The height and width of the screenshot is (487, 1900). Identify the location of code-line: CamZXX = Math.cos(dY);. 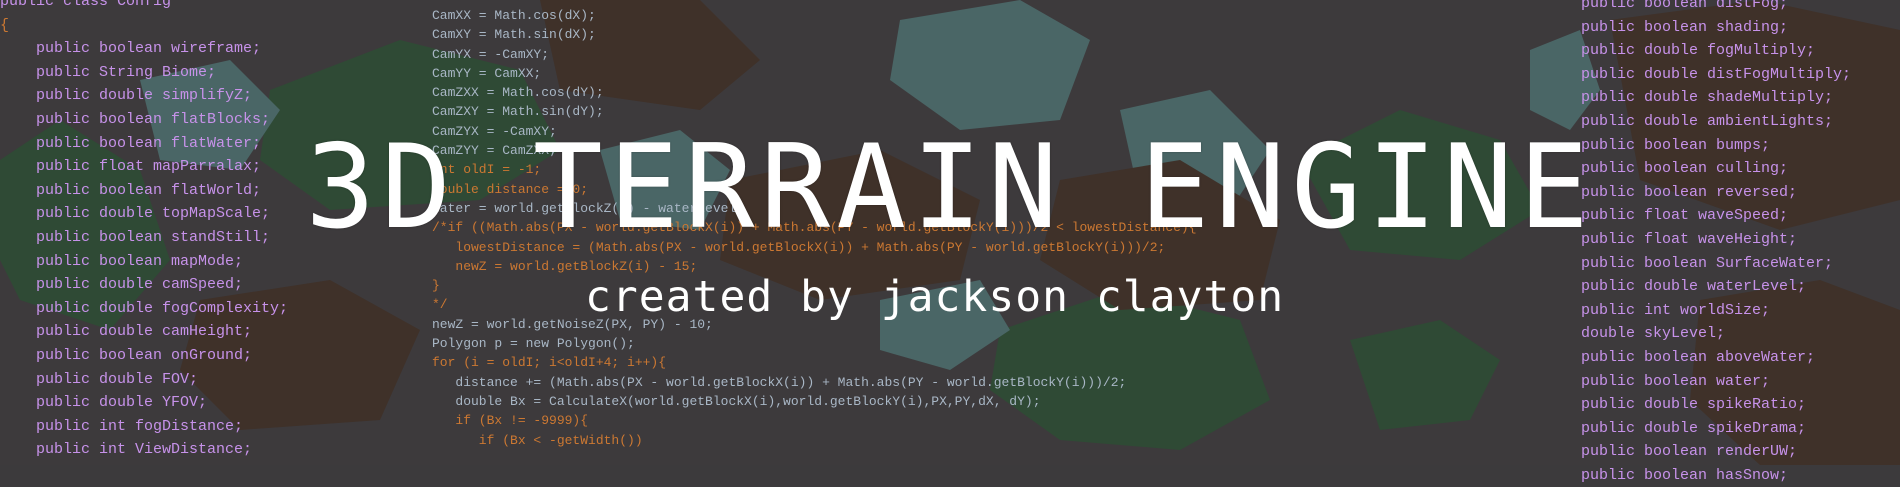
(518, 93).